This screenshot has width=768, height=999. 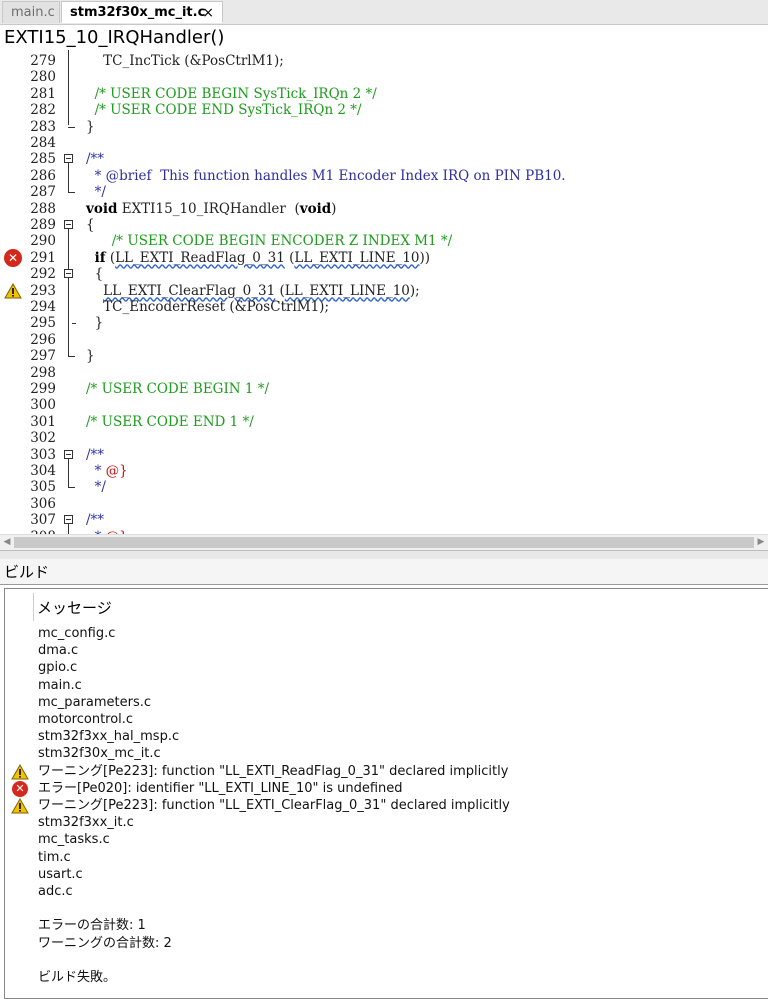 I want to click on line-number: 292, so click(x=43, y=274).